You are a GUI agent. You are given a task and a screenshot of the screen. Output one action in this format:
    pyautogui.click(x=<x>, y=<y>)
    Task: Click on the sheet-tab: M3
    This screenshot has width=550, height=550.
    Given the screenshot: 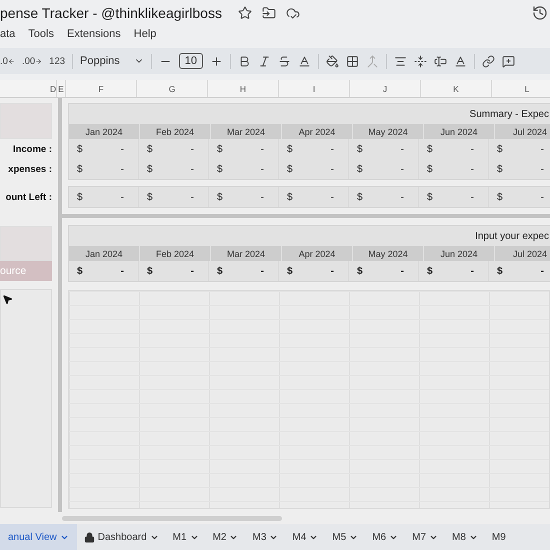 What is the action you would take?
    pyautogui.click(x=265, y=537)
    